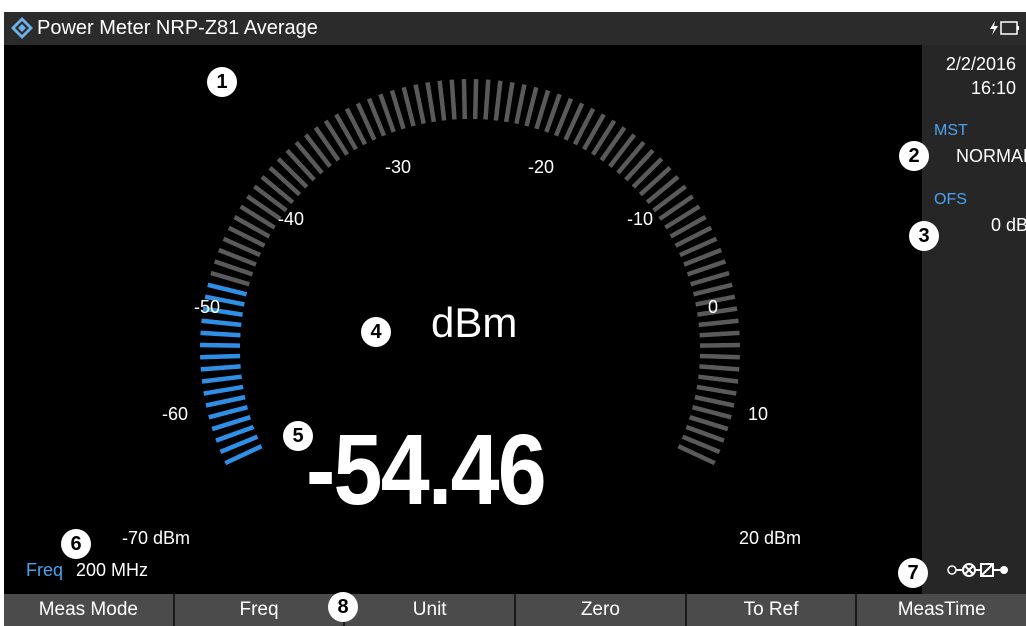 This screenshot has height=626, width=1026. I want to click on mst-label: MST, so click(951, 130).